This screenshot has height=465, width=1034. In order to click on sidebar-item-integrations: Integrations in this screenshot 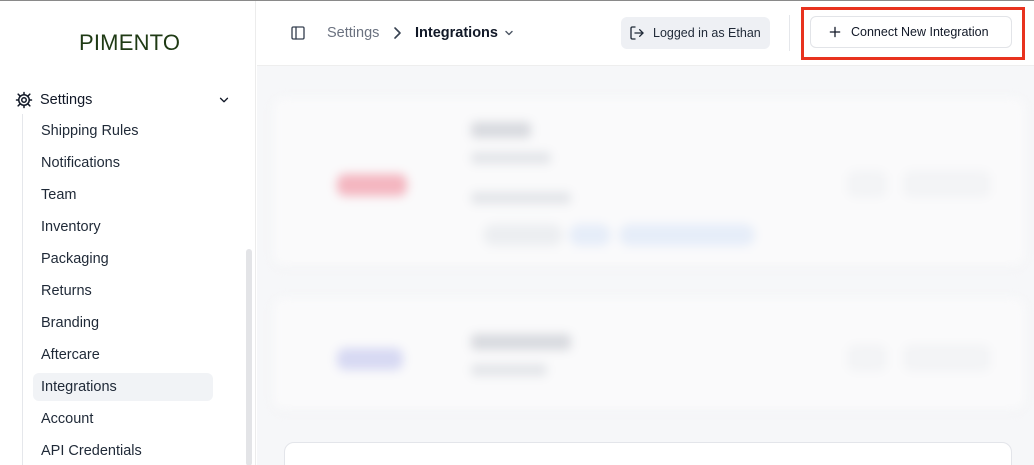, I will do `click(123, 387)`.